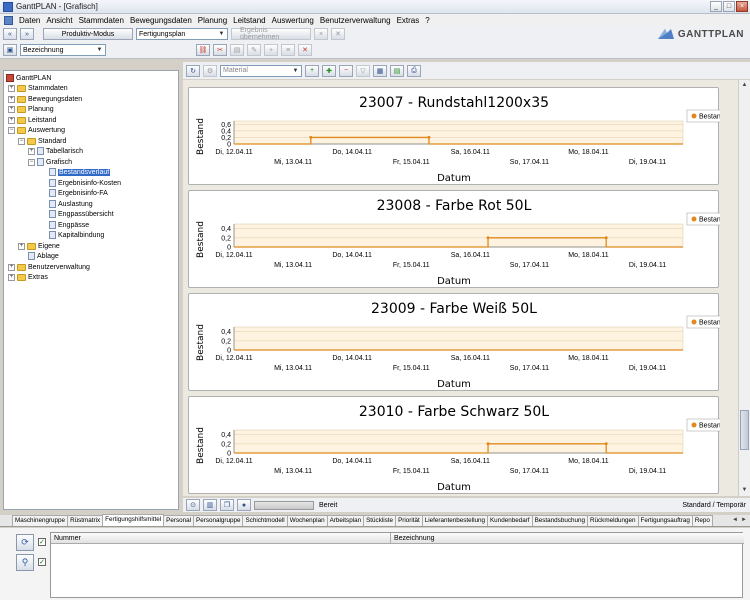 This screenshot has width=750, height=600. Describe the element at coordinates (29, 20) in the screenshot. I see `menu-daten: Daten` at that location.